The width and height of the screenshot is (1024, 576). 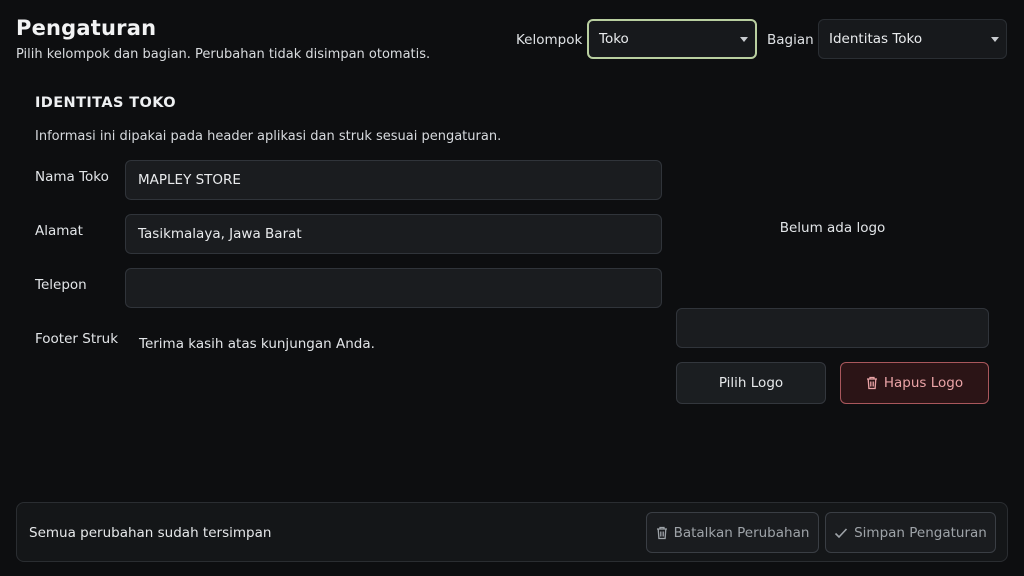 What do you see at coordinates (832, 328) in the screenshot?
I see `logo-path-field` at bounding box center [832, 328].